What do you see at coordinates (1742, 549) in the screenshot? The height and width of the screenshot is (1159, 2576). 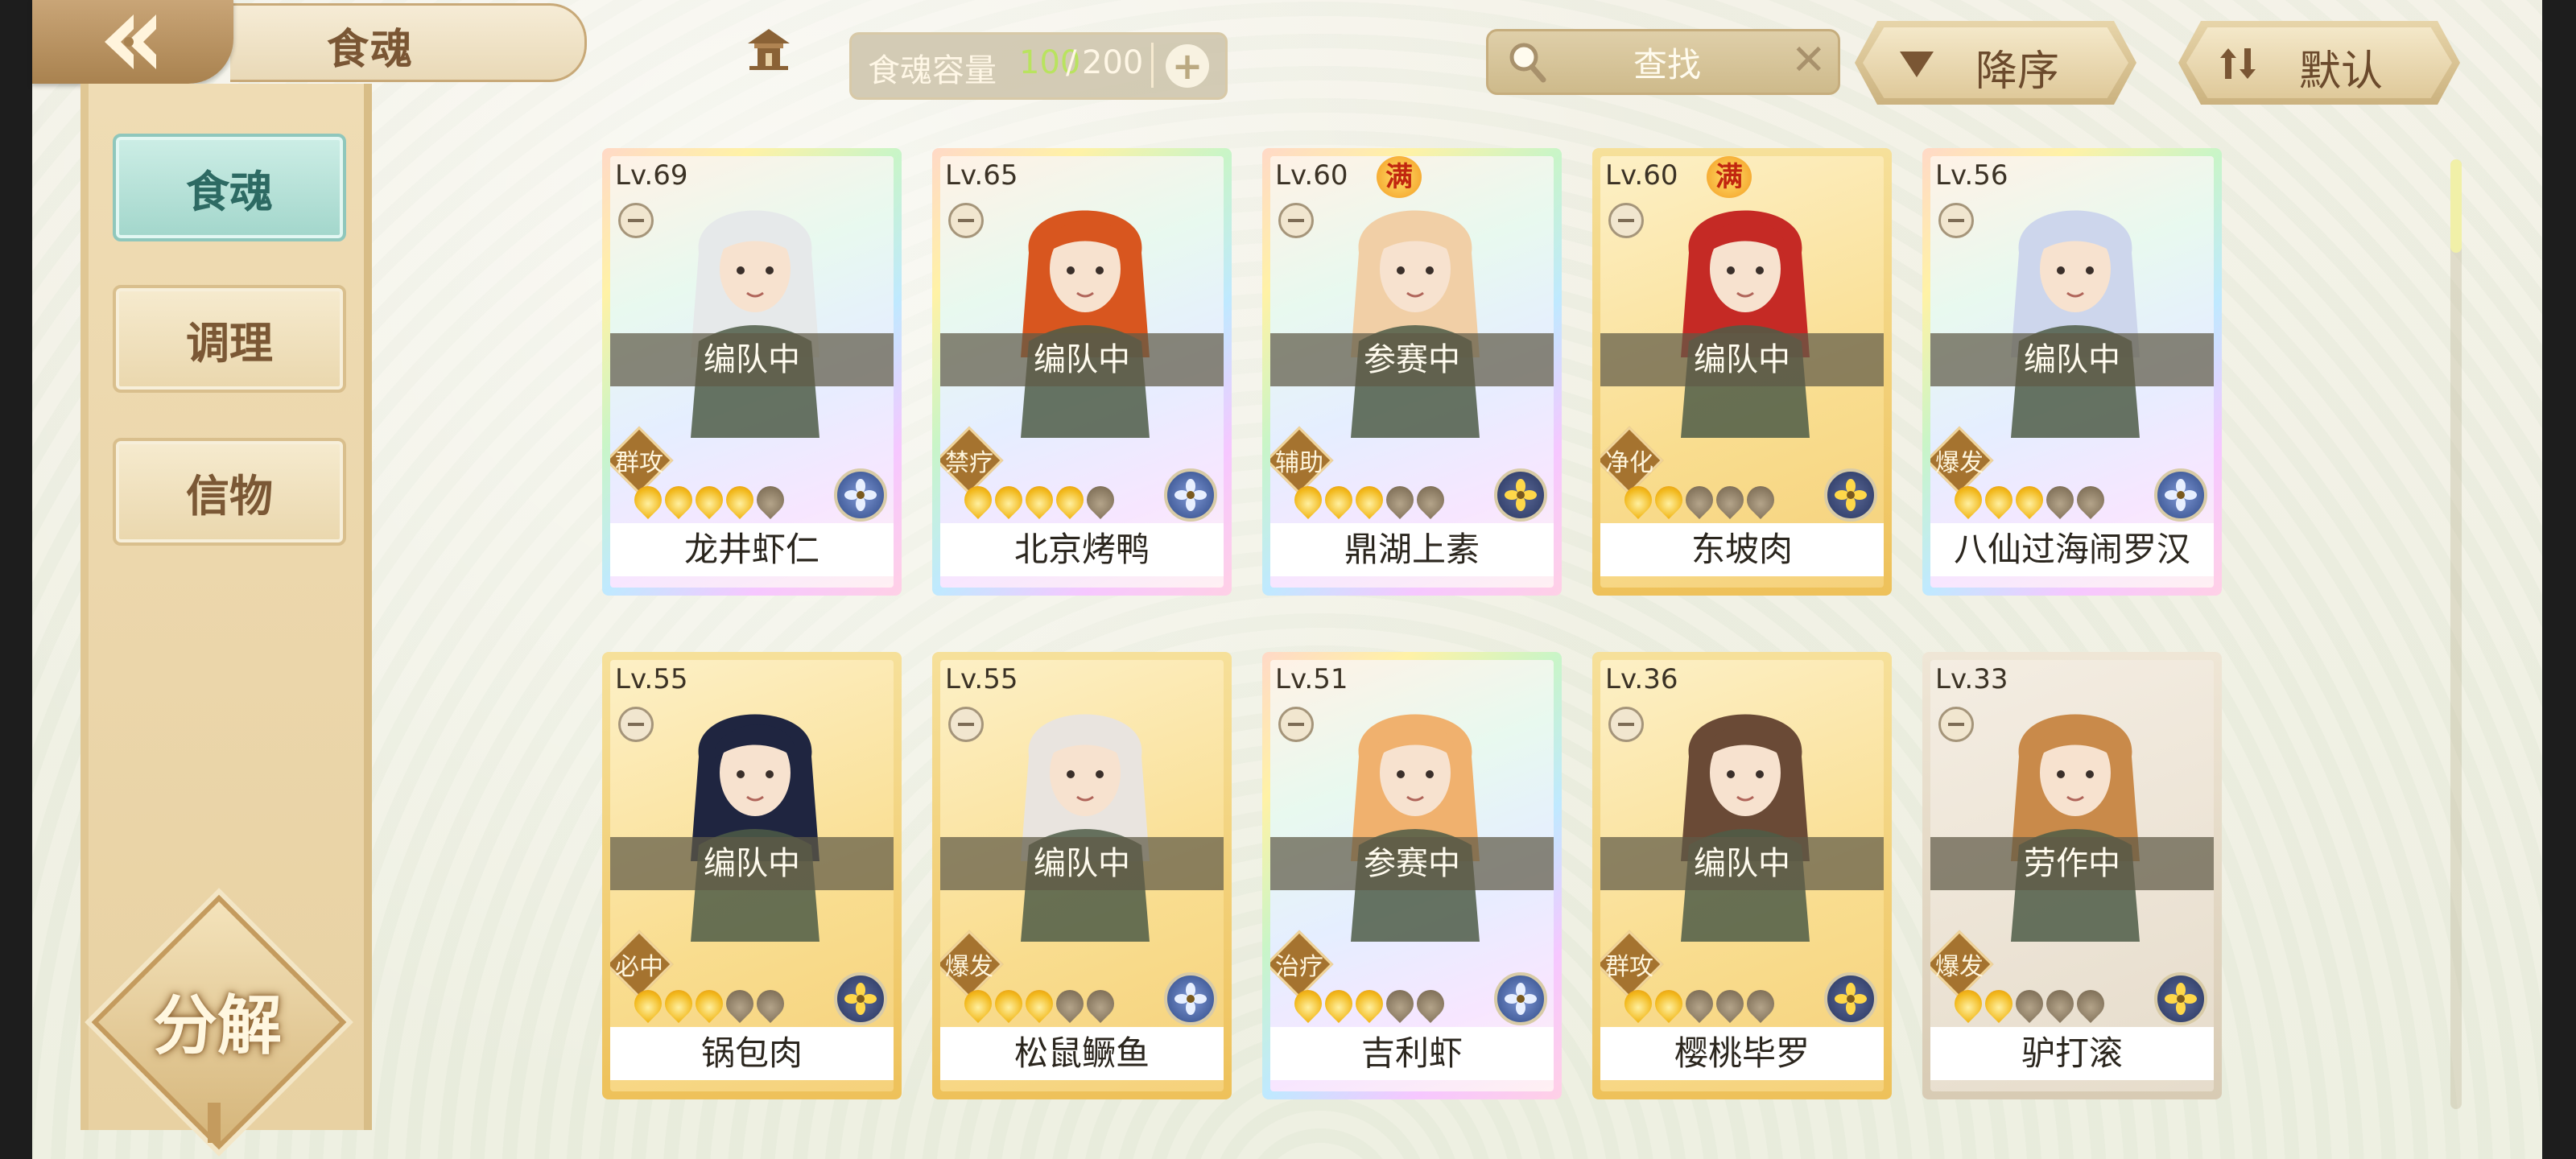 I see `food-soul-name: 东坡肉` at bounding box center [1742, 549].